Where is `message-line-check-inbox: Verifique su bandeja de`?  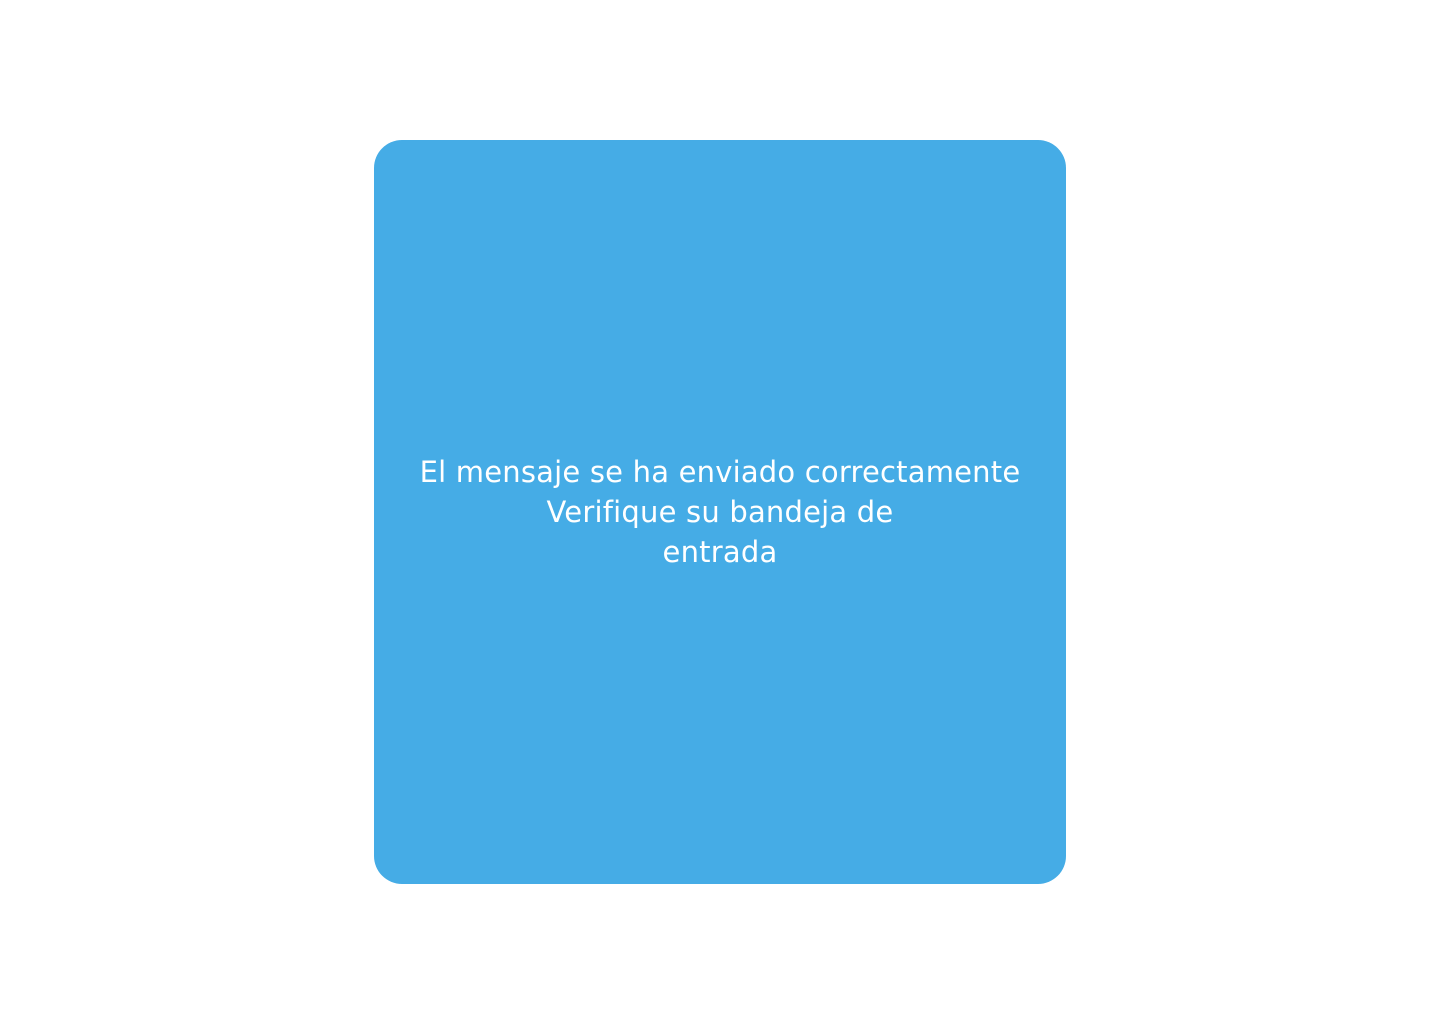
message-line-check-inbox: Verifique su bandeja de is located at coordinates (720, 512).